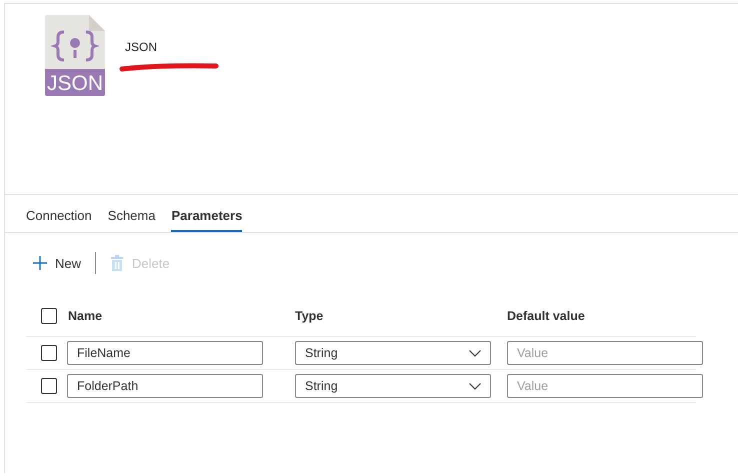 The height and width of the screenshot is (476, 738). What do you see at coordinates (75, 55) in the screenshot?
I see `json-file-icon` at bounding box center [75, 55].